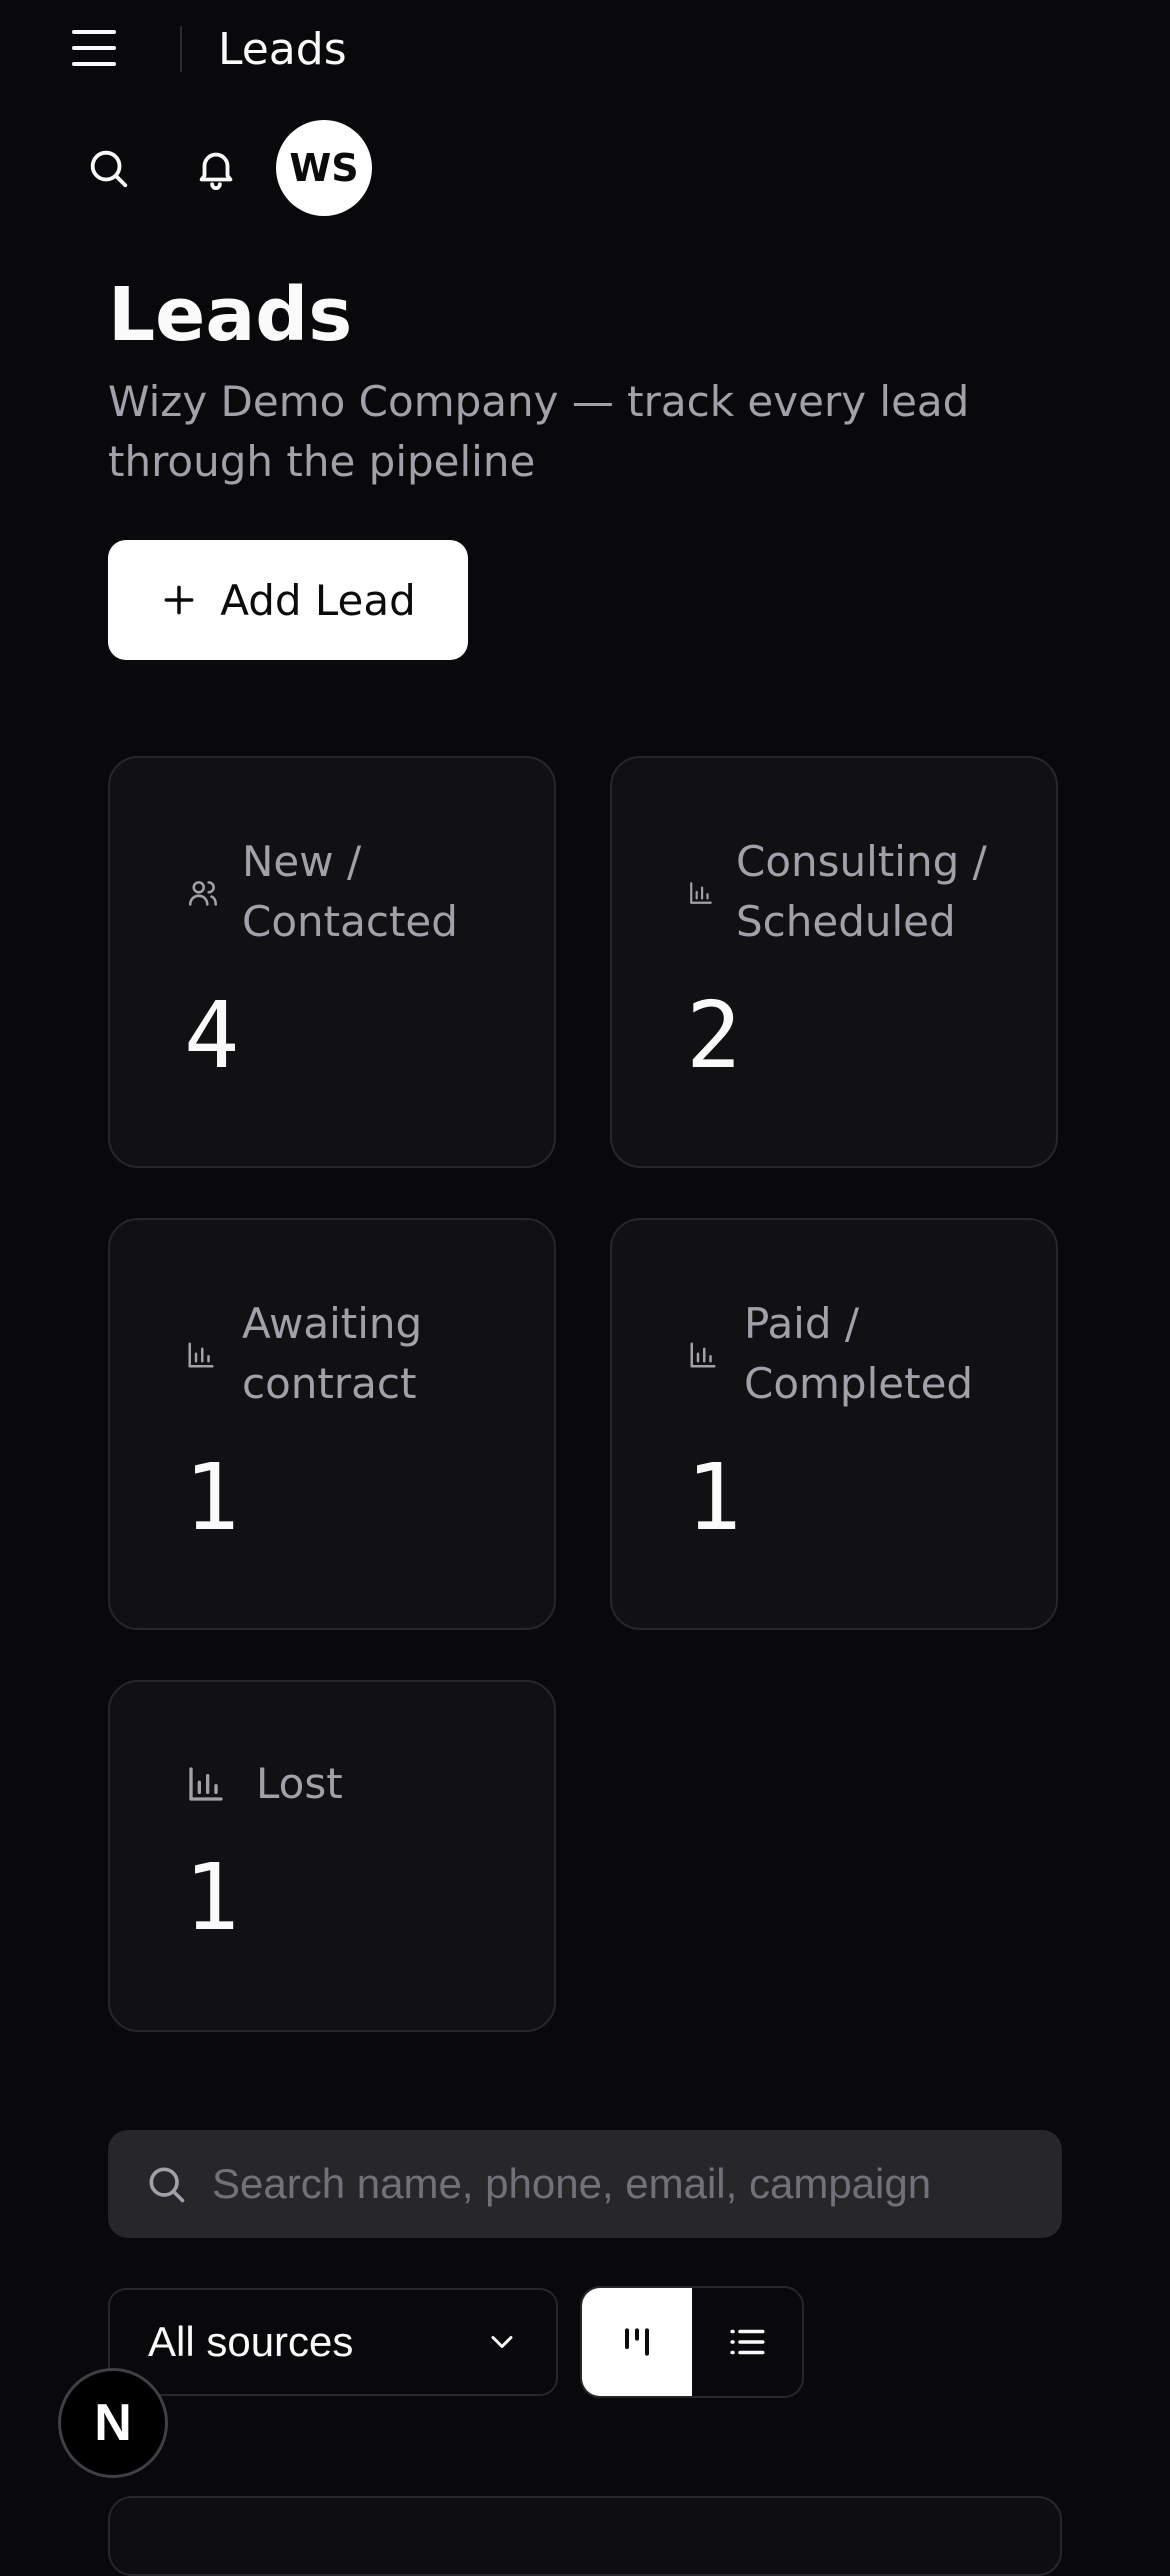 The image size is (1170, 2576). I want to click on bell-icon, so click(216, 171).